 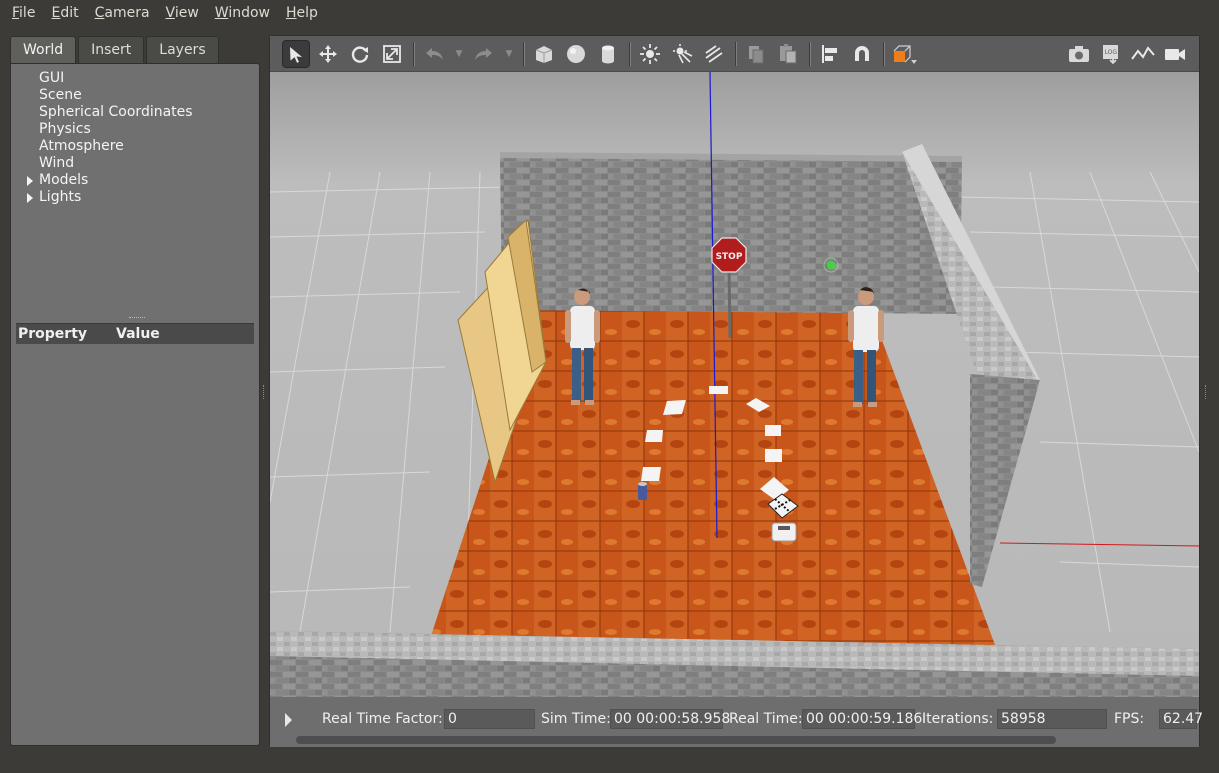 What do you see at coordinates (729, 257) in the screenshot?
I see `stop-sign-text: STOP` at bounding box center [729, 257].